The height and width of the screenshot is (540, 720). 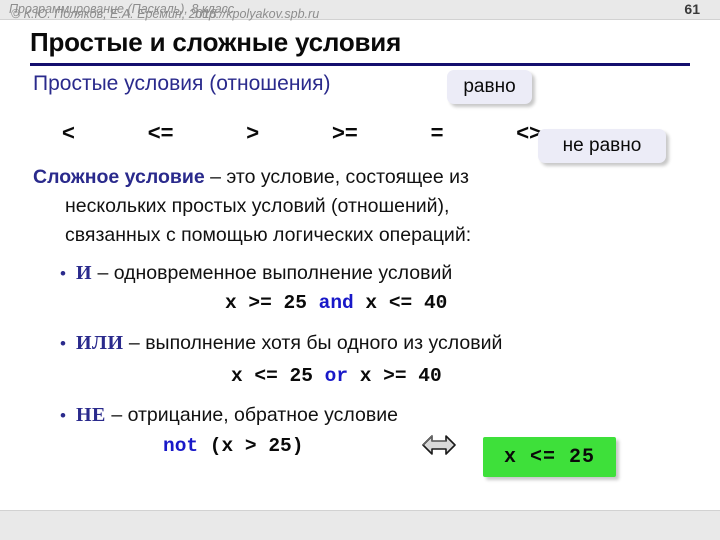 I want to click on callout-not-equal-label: не равно, so click(x=602, y=145).